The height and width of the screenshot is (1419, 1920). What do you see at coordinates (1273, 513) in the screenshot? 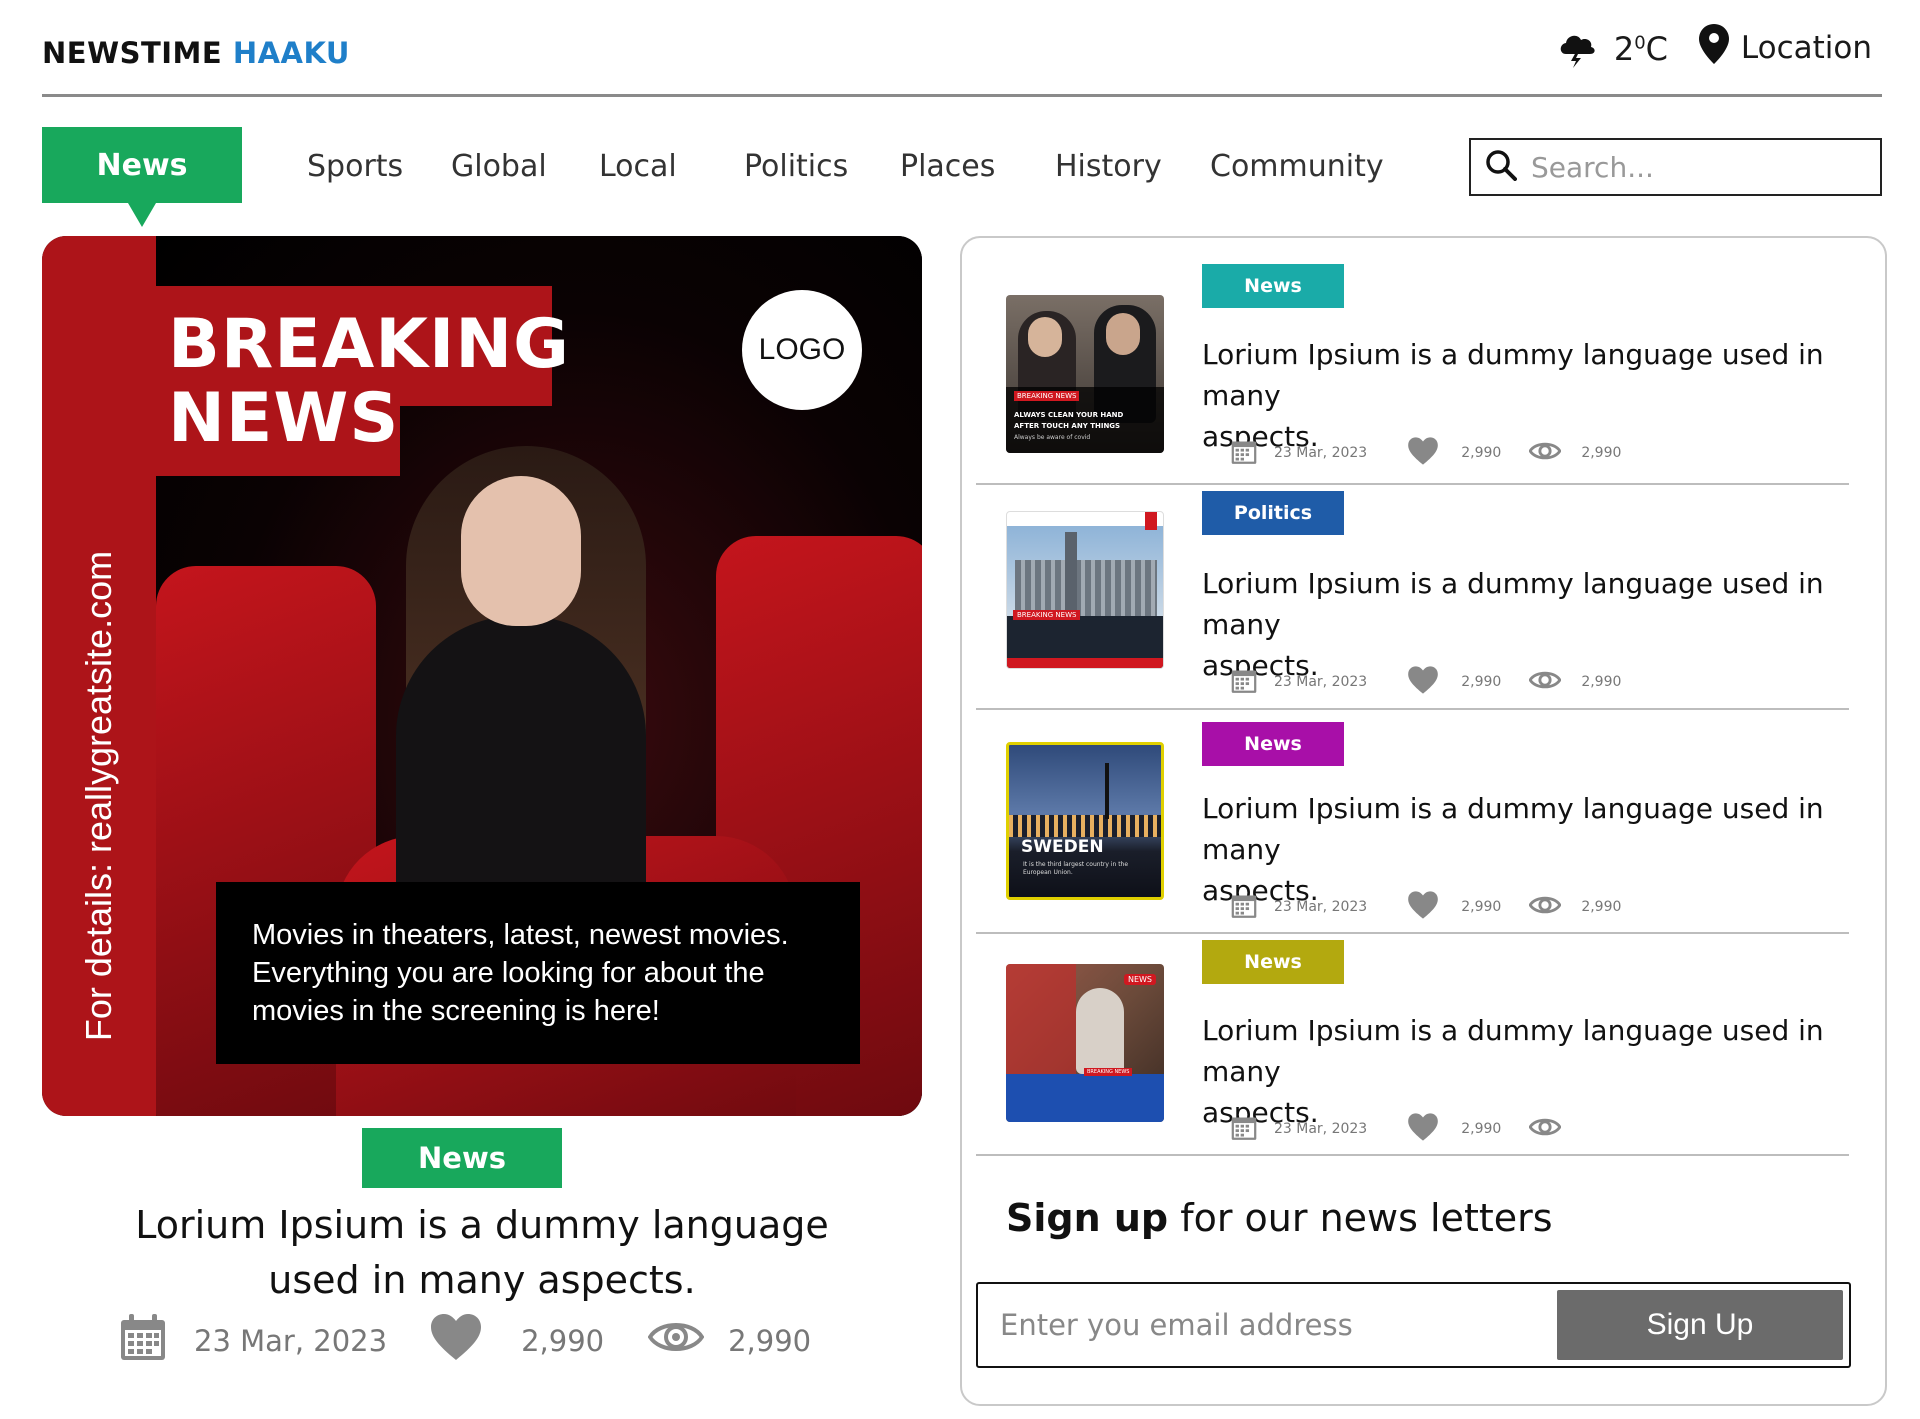
I see `category-tag: Politics` at bounding box center [1273, 513].